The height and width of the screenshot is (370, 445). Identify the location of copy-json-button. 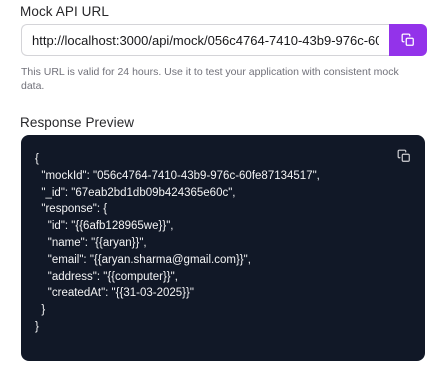
(404, 156).